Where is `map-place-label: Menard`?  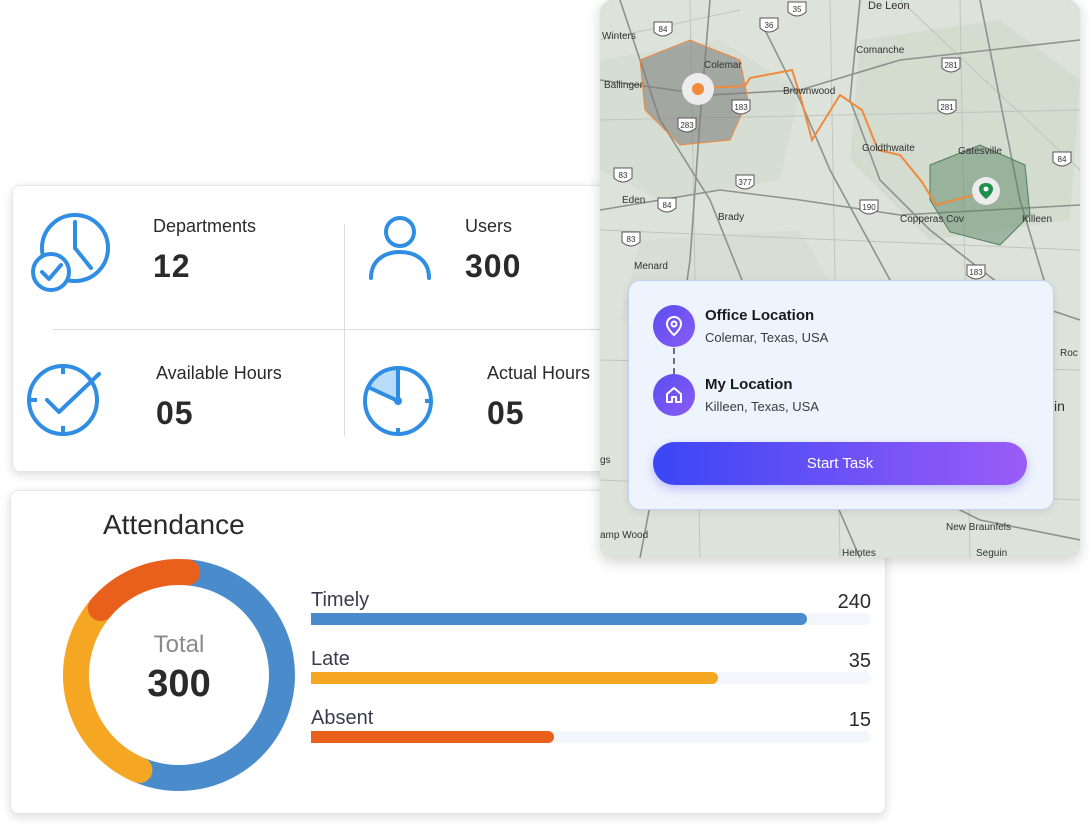 map-place-label: Menard is located at coordinates (651, 266).